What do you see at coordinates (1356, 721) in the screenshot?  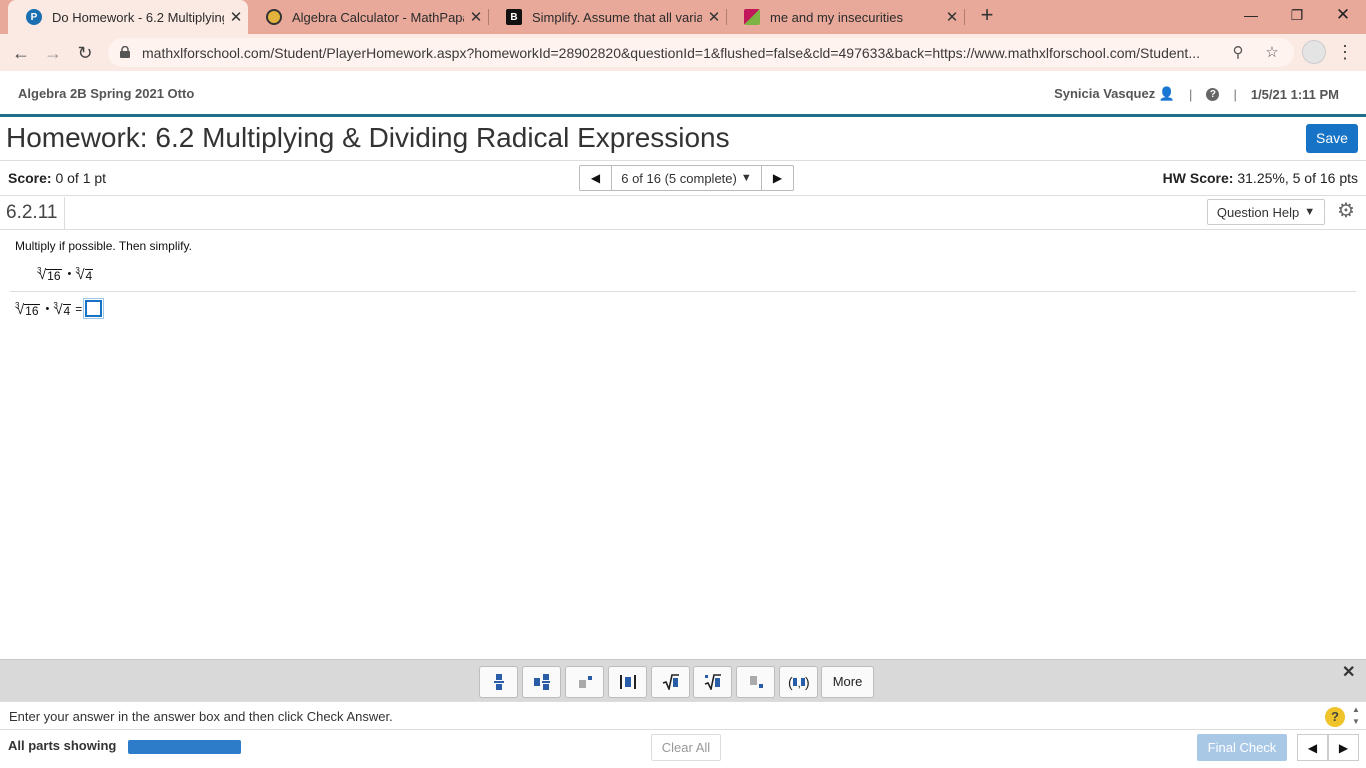 I see `scroll-down-icon: ▼` at bounding box center [1356, 721].